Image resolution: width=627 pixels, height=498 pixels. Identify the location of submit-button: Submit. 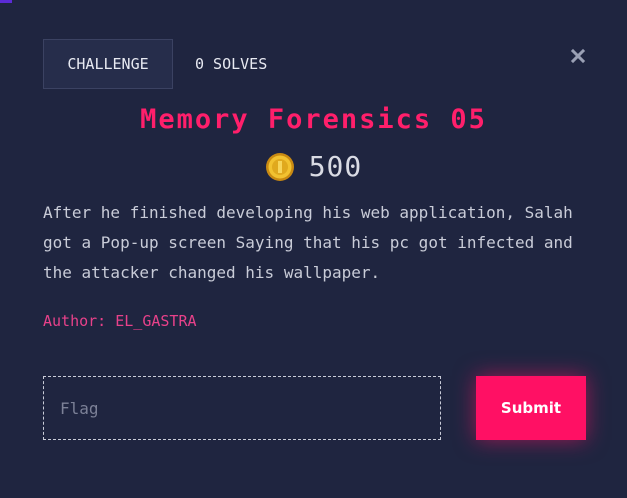
(531, 408).